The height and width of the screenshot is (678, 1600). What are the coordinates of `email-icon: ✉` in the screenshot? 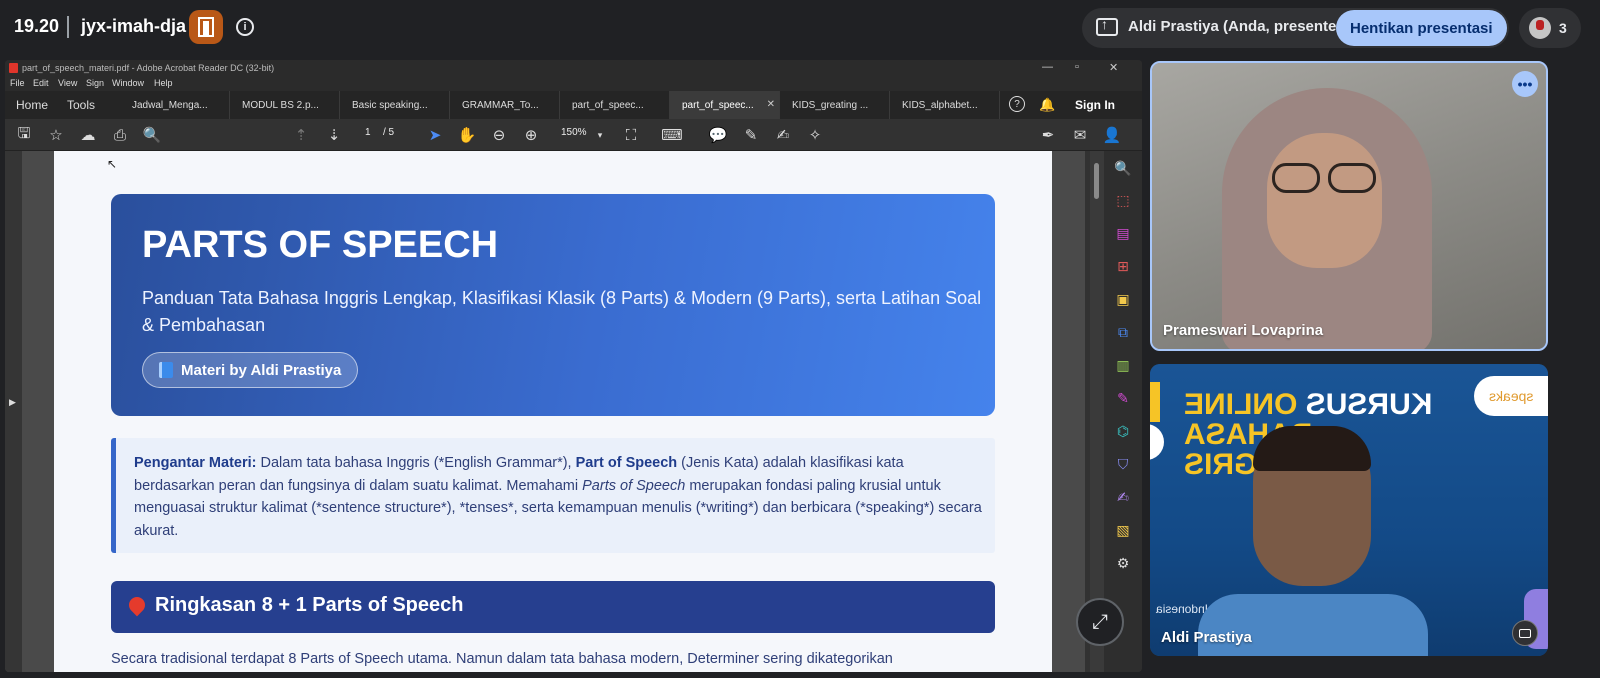 It's located at (1080, 135).